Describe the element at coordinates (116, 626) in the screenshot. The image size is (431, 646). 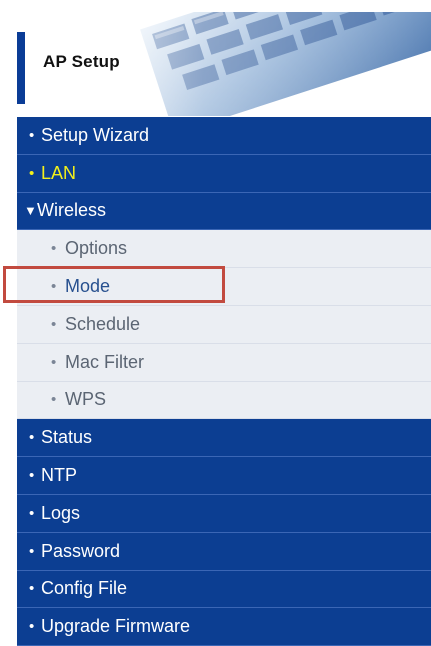
I see `menu-item-label: Upgrade Firmware` at that location.